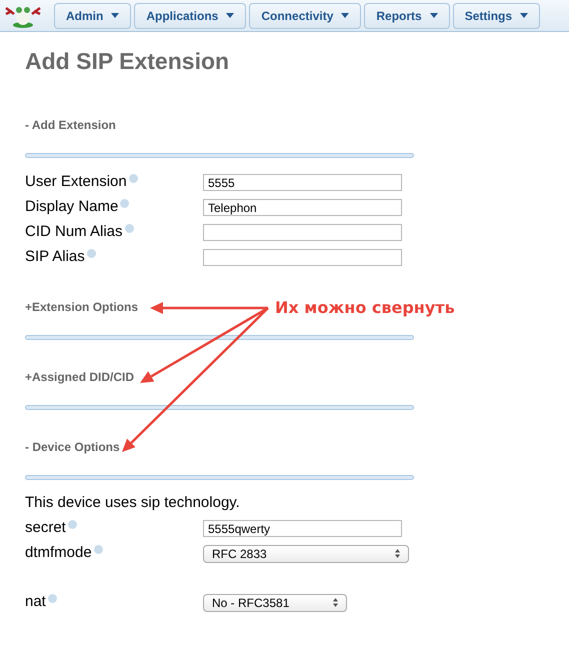  I want to click on field-label: nat, so click(35, 602).